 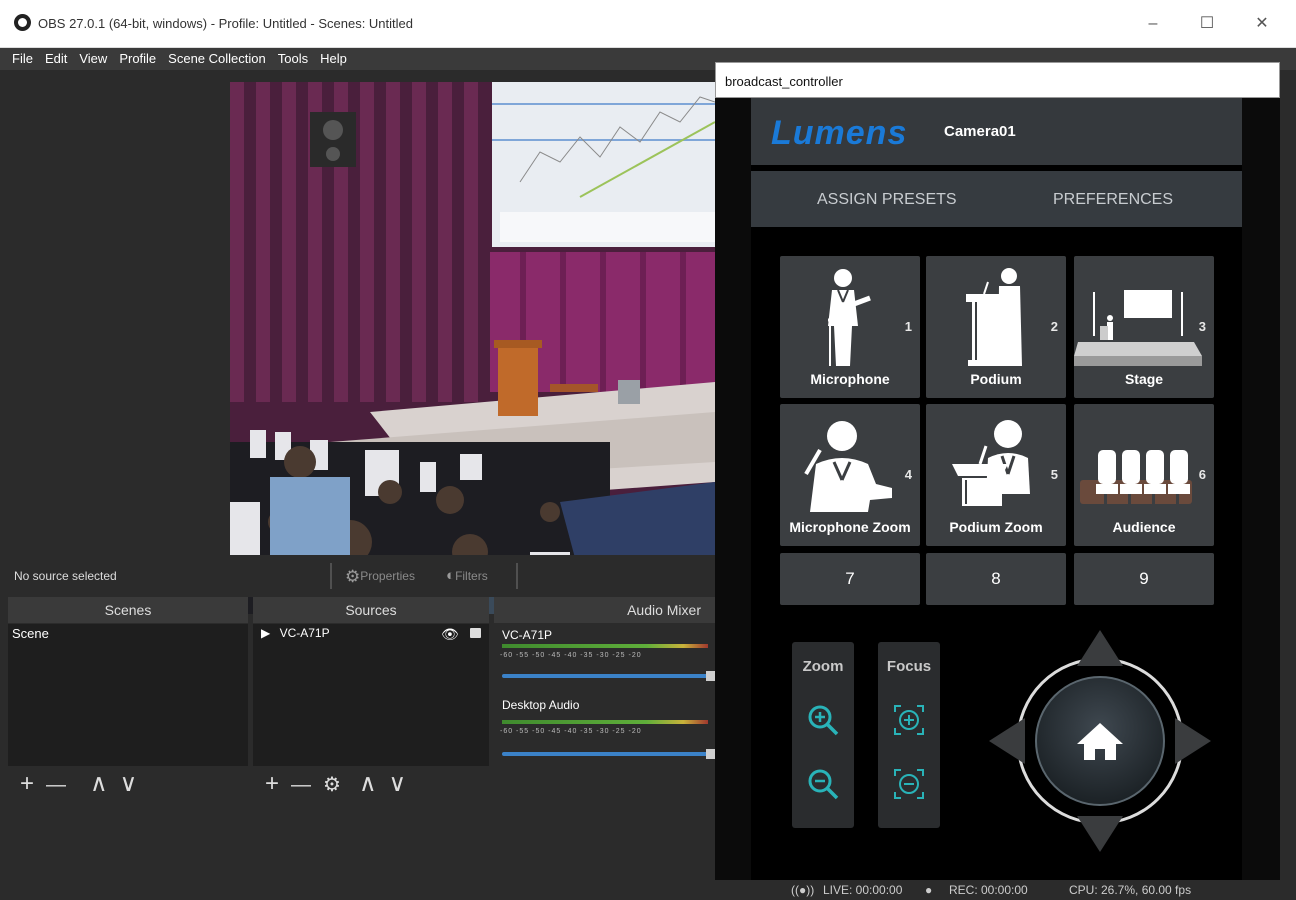 What do you see at coordinates (1144, 579) in the screenshot?
I see `preset-button-9: 9` at bounding box center [1144, 579].